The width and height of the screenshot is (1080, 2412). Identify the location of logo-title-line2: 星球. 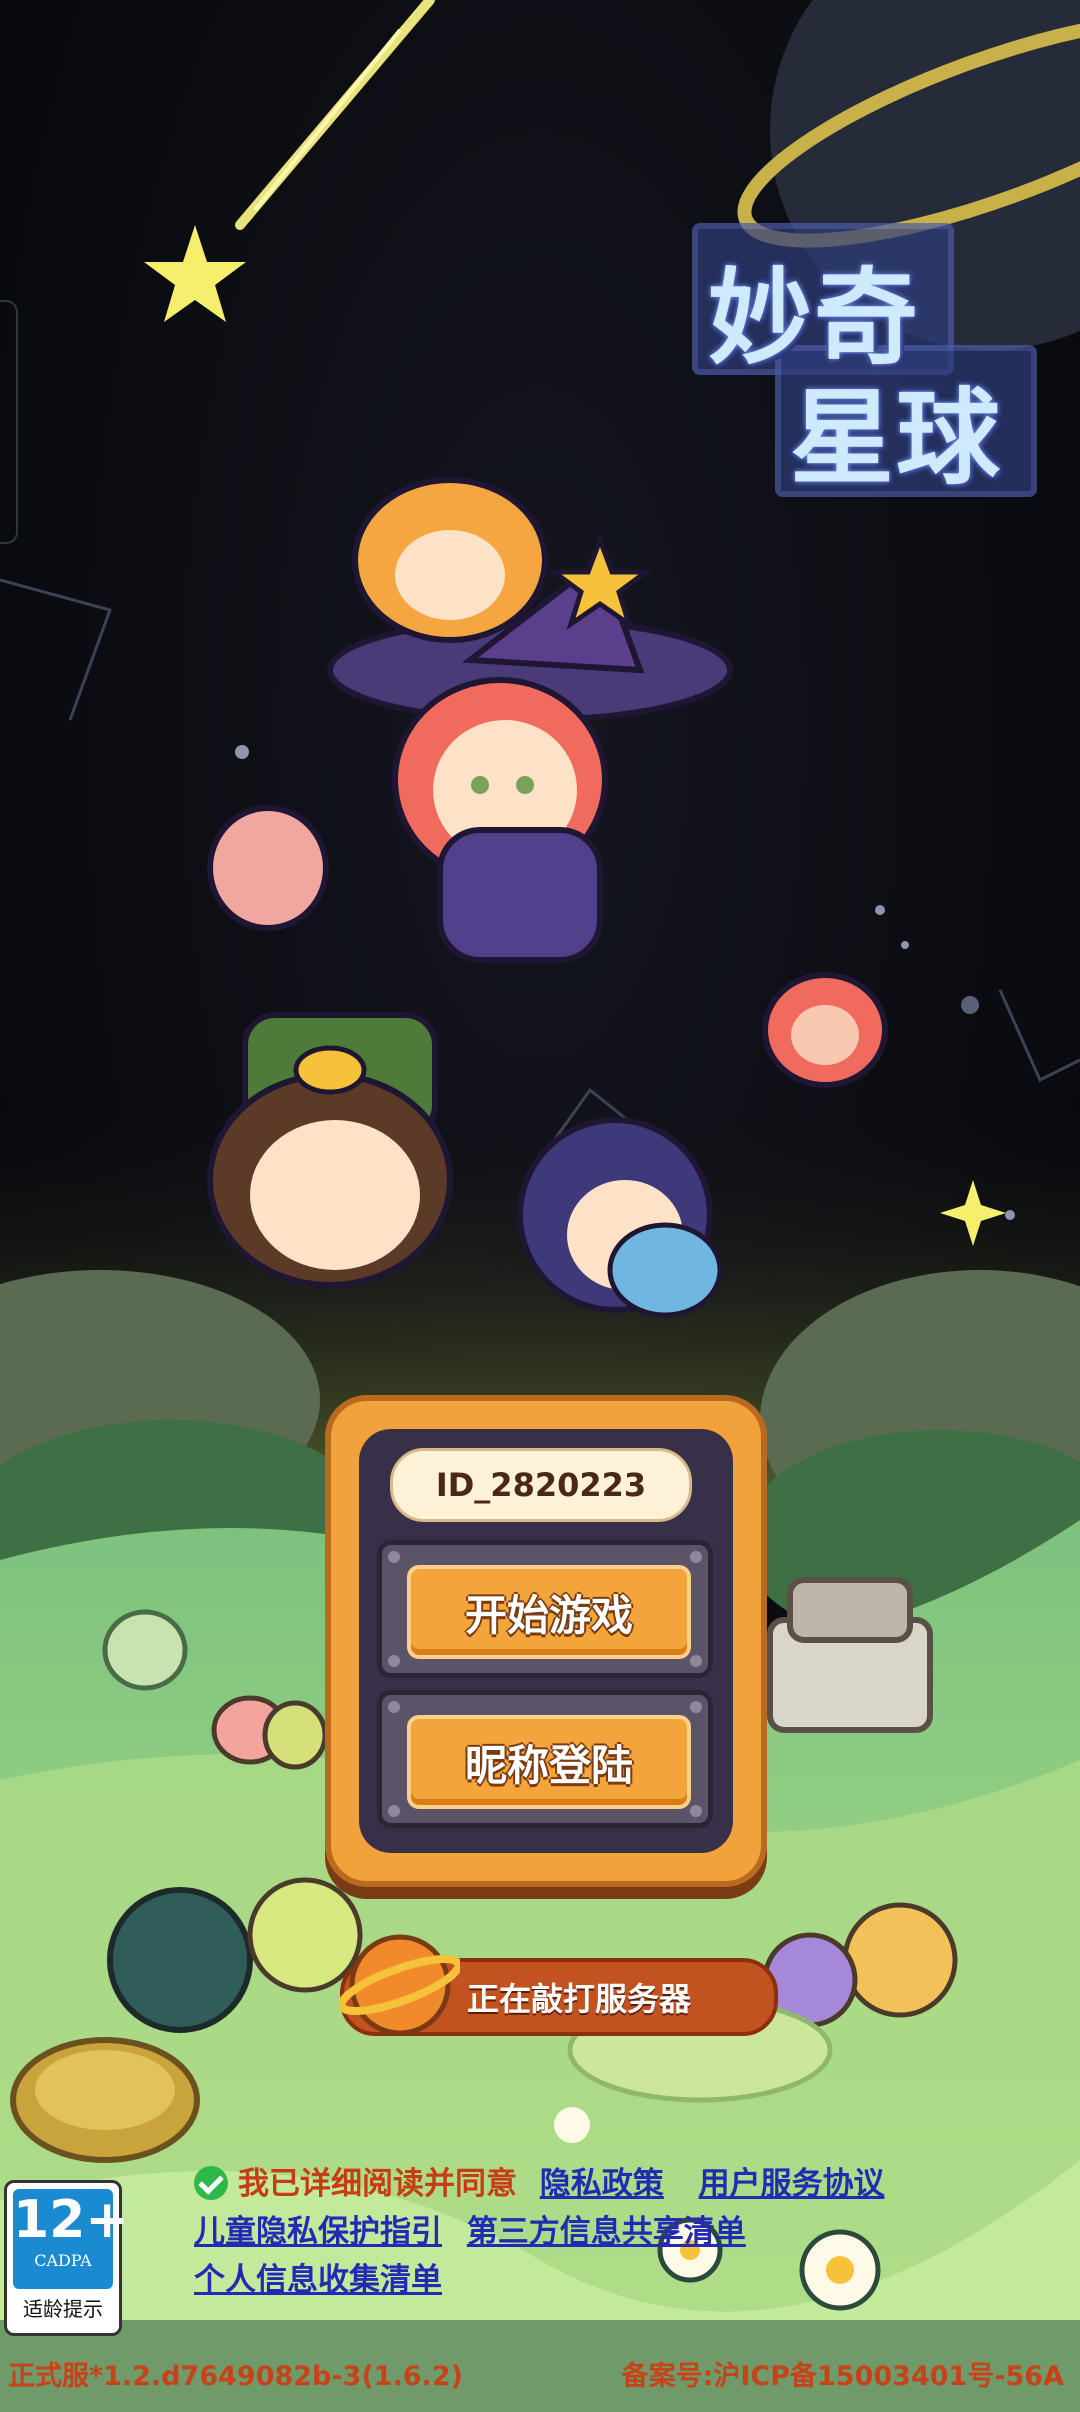
(896, 438).